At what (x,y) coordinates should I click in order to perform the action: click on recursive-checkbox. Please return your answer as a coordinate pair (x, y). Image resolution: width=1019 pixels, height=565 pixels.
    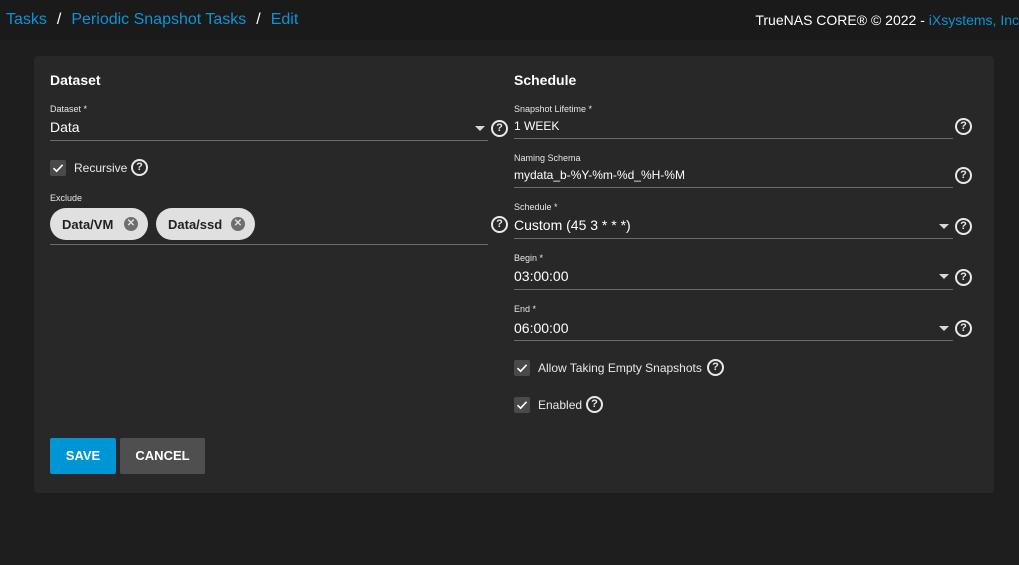
    Looking at the image, I should click on (58, 168).